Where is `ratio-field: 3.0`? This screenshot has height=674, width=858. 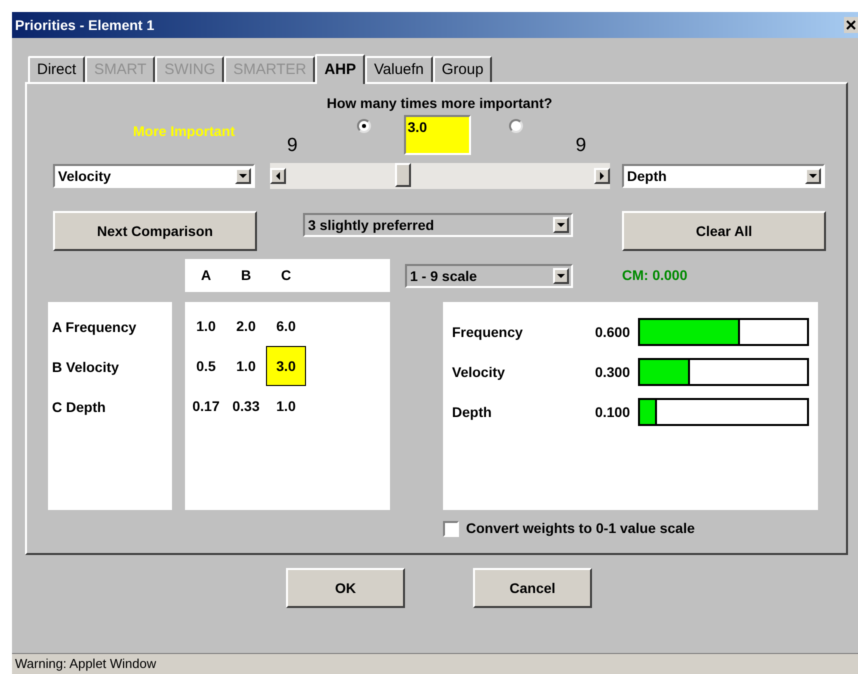 ratio-field: 3.0 is located at coordinates (437, 135).